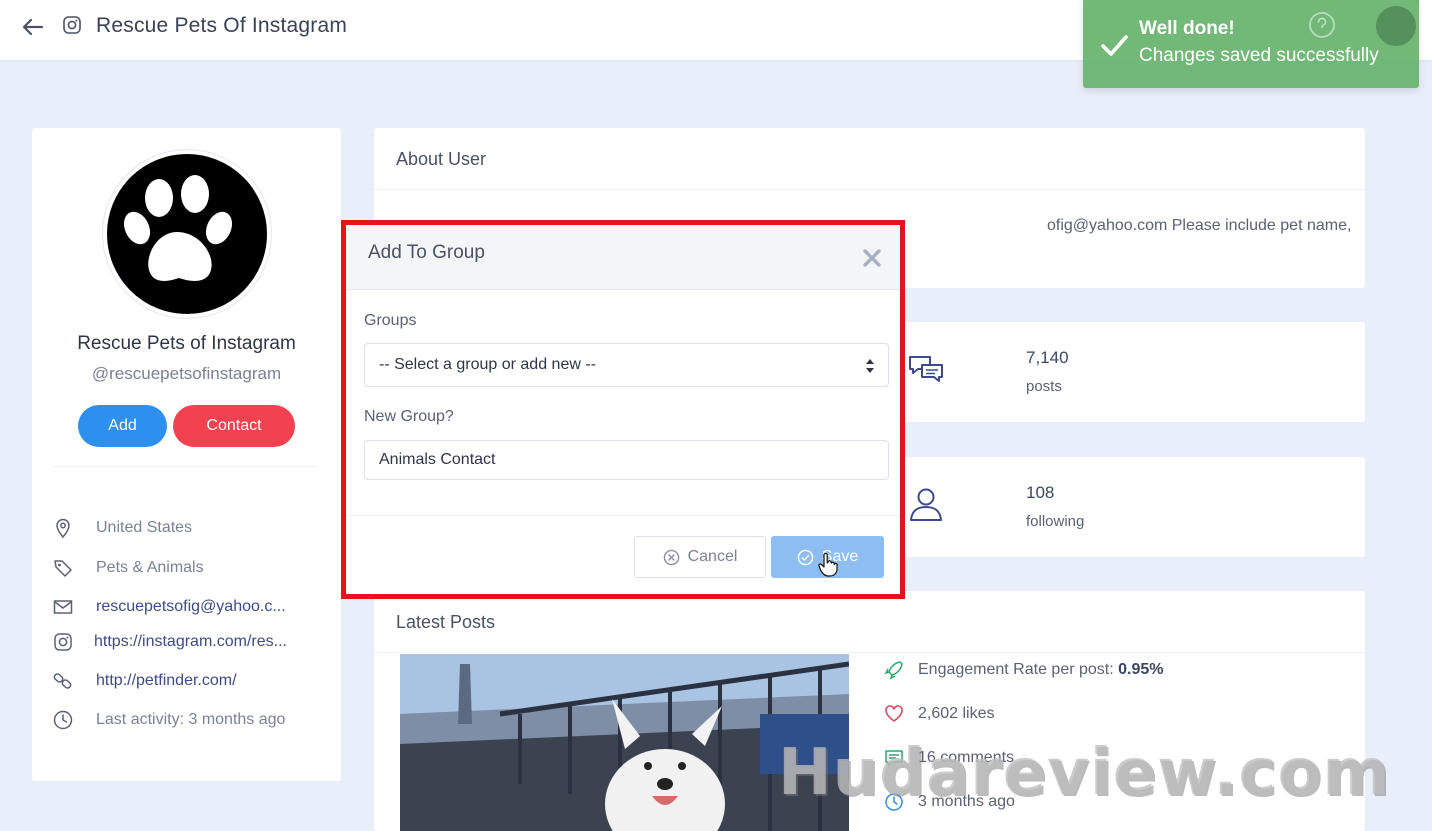  What do you see at coordinates (122, 426) in the screenshot?
I see `add-button: Add` at bounding box center [122, 426].